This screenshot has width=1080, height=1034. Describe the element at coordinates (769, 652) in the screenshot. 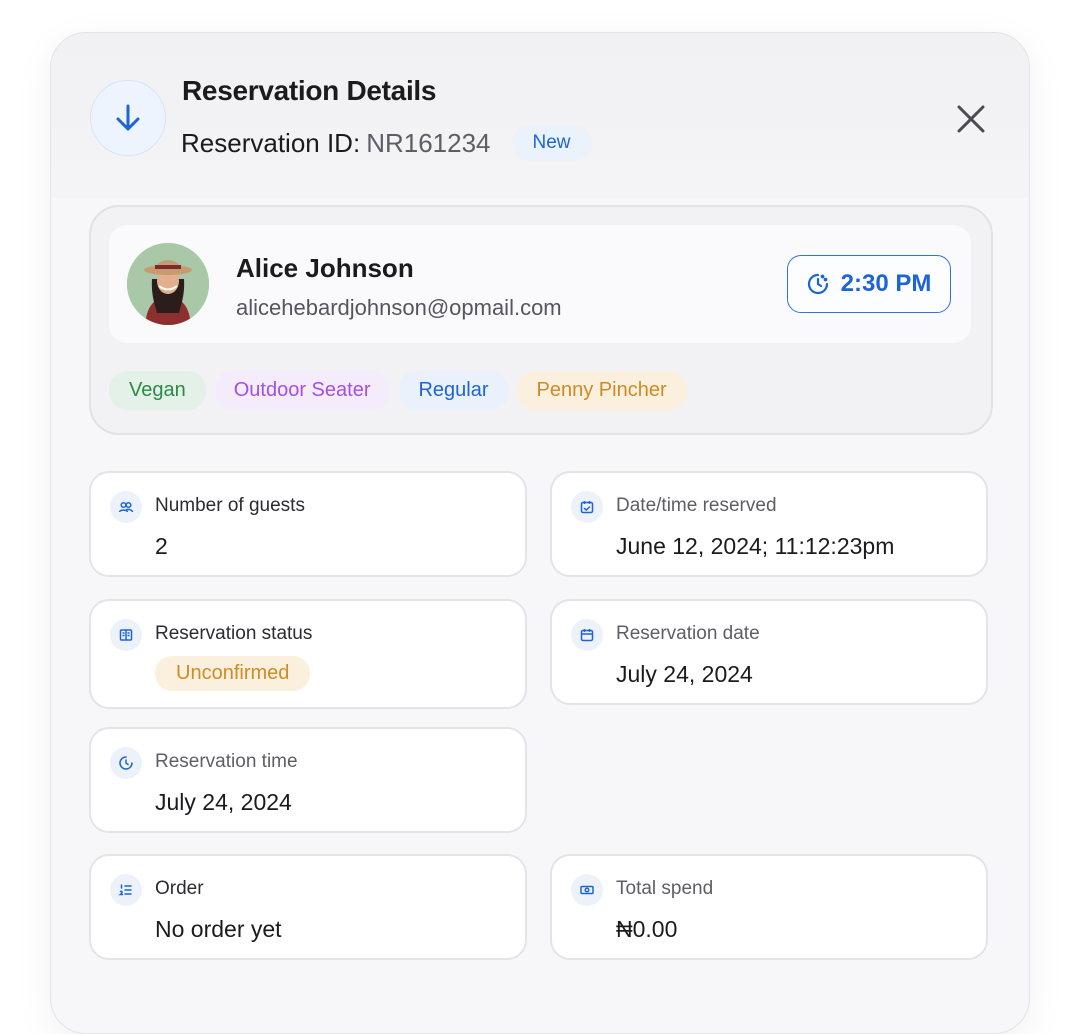

I see `date-card: Reservation date July 24, 2024` at that location.